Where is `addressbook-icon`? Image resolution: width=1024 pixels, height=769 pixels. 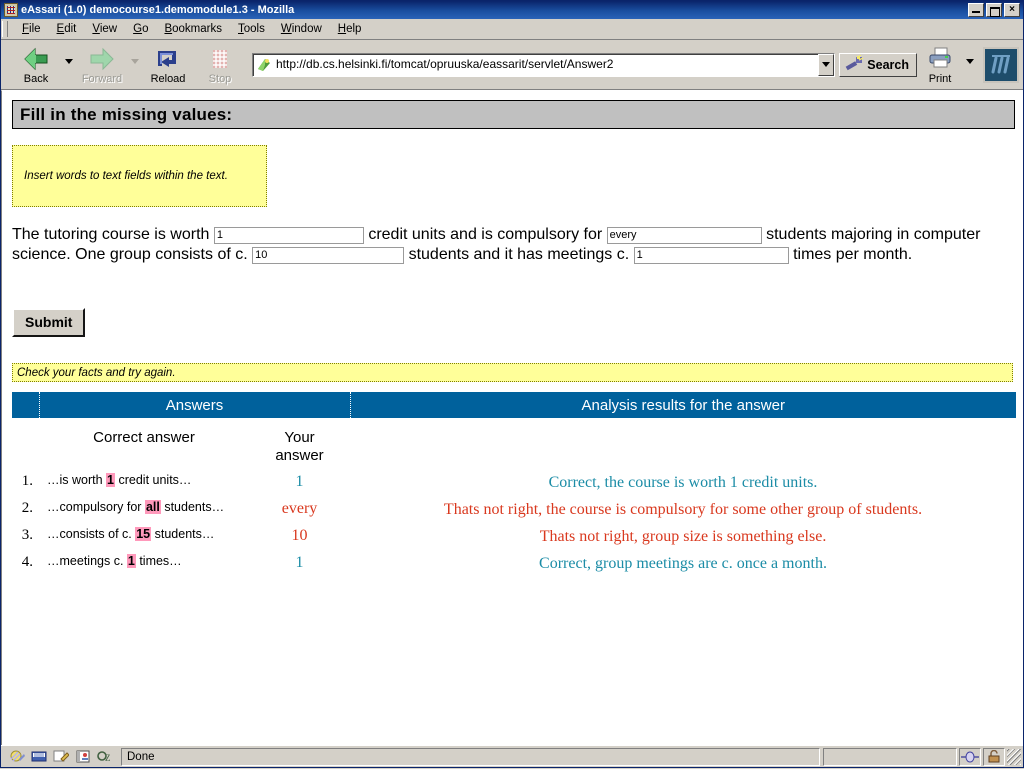 addressbook-icon is located at coordinates (83, 756).